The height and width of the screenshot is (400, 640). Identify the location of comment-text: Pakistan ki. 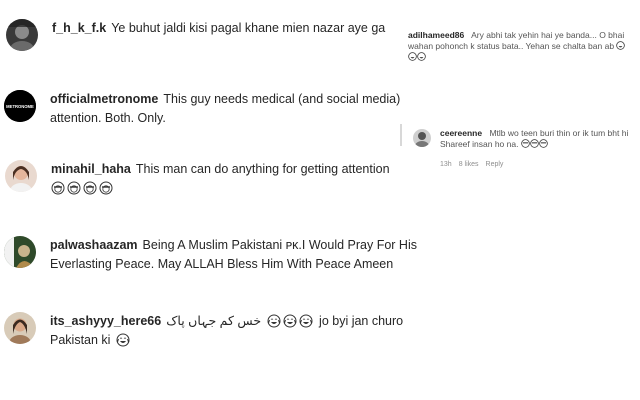
(80, 340).